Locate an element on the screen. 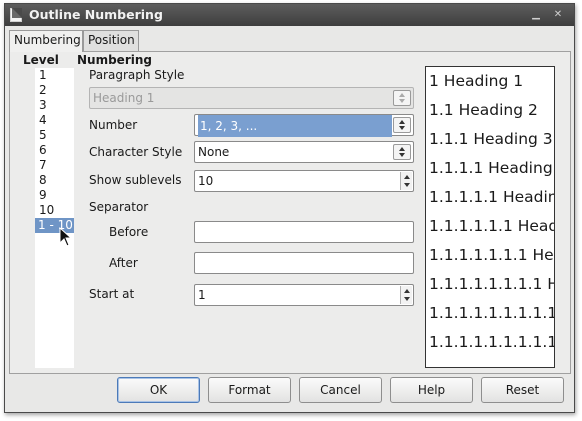 This screenshot has width=582, height=421. paragraph-style-label: Paragraph Style is located at coordinates (137, 75).